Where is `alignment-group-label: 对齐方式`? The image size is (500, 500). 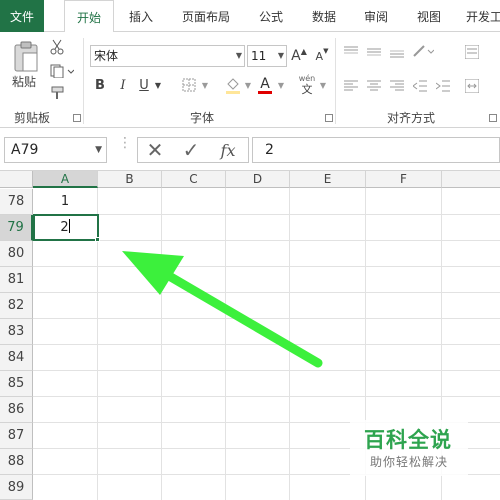
alignment-group-label: 对齐方式 is located at coordinates (411, 118).